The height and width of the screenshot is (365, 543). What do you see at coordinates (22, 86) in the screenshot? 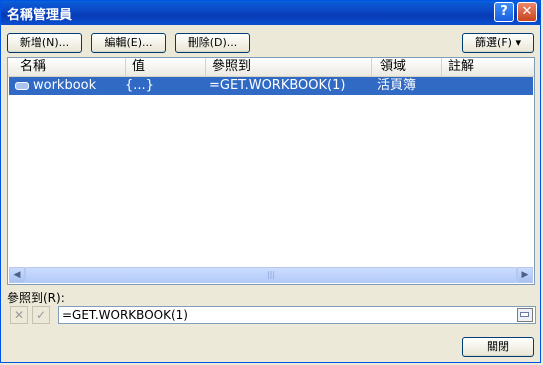
I see `defined-name-icon` at bounding box center [22, 86].